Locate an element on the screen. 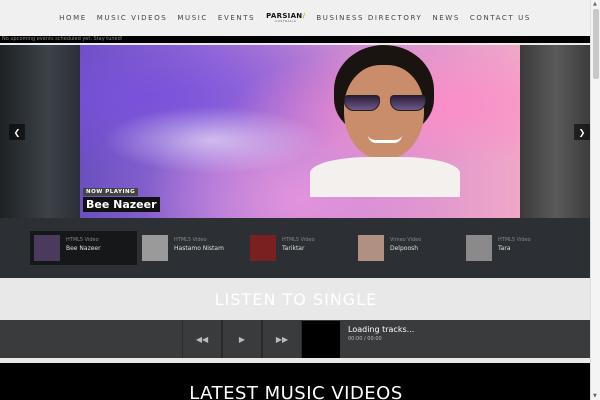 This screenshot has height=400, width=600. playlist-item: HTML5 Video Tariktar is located at coordinates (299, 248).